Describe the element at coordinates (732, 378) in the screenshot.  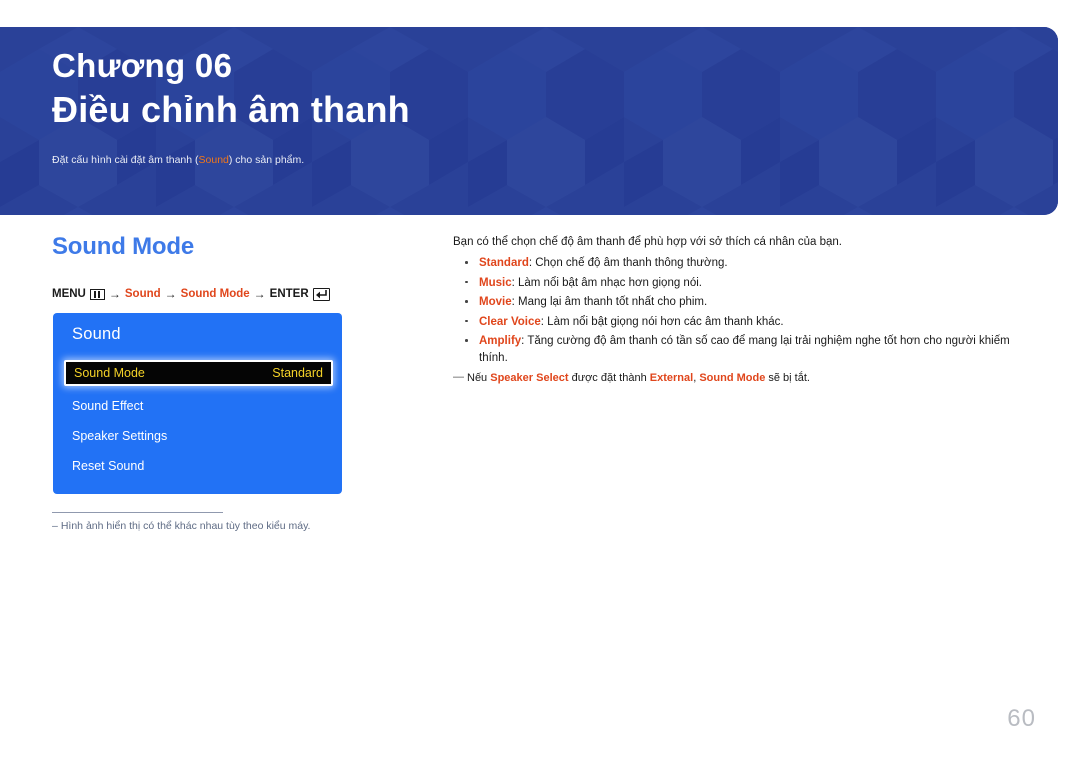
I see `note-term-sound-mode: Sound Mode` at that location.